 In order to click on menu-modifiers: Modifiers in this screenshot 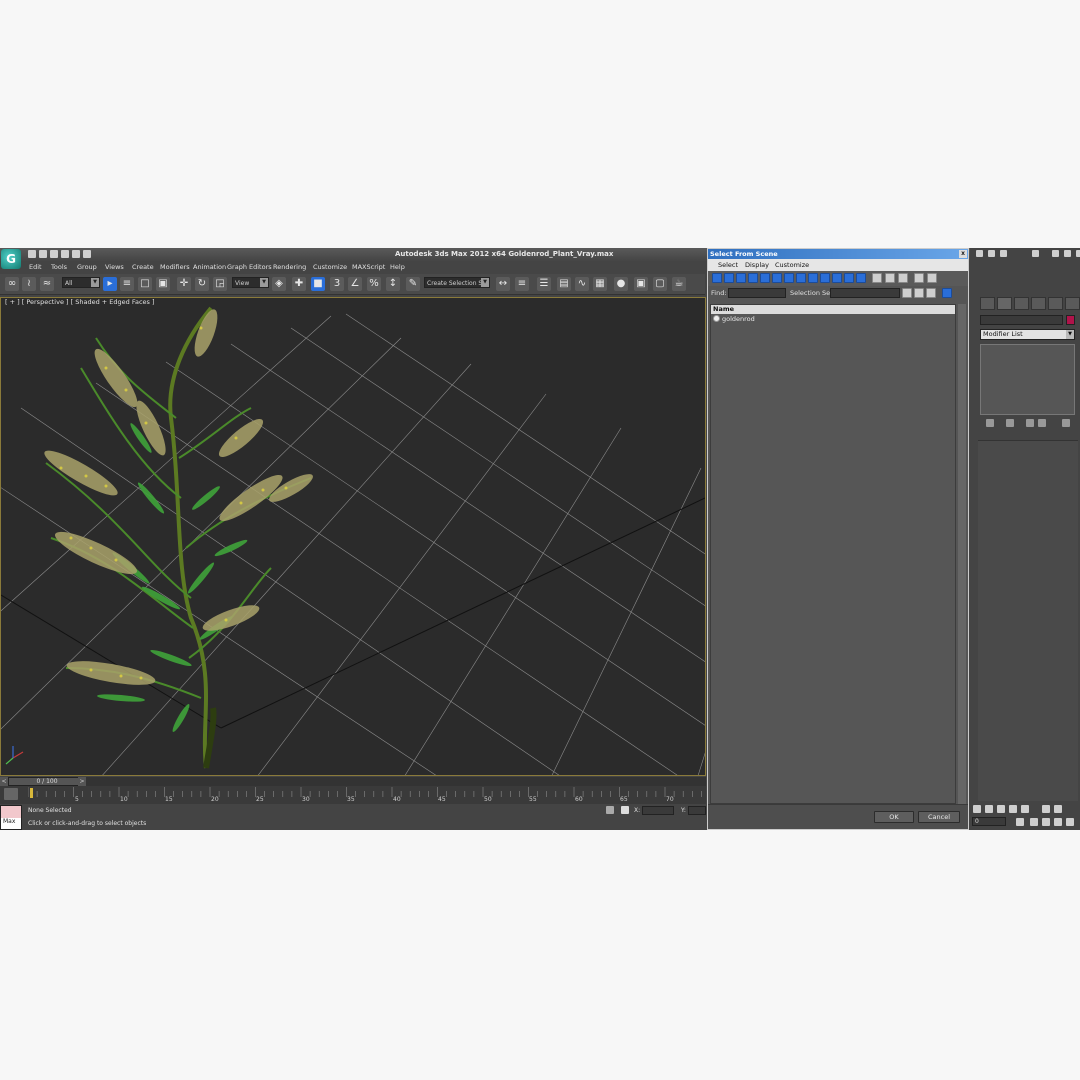, I will do `click(175, 267)`.